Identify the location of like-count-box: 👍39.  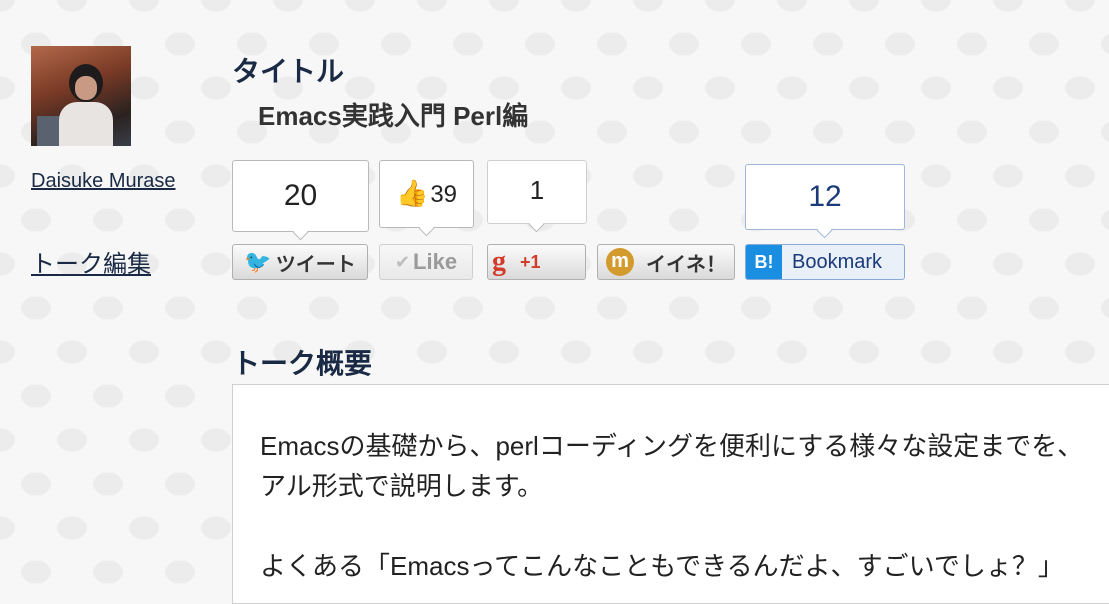
(426, 194).